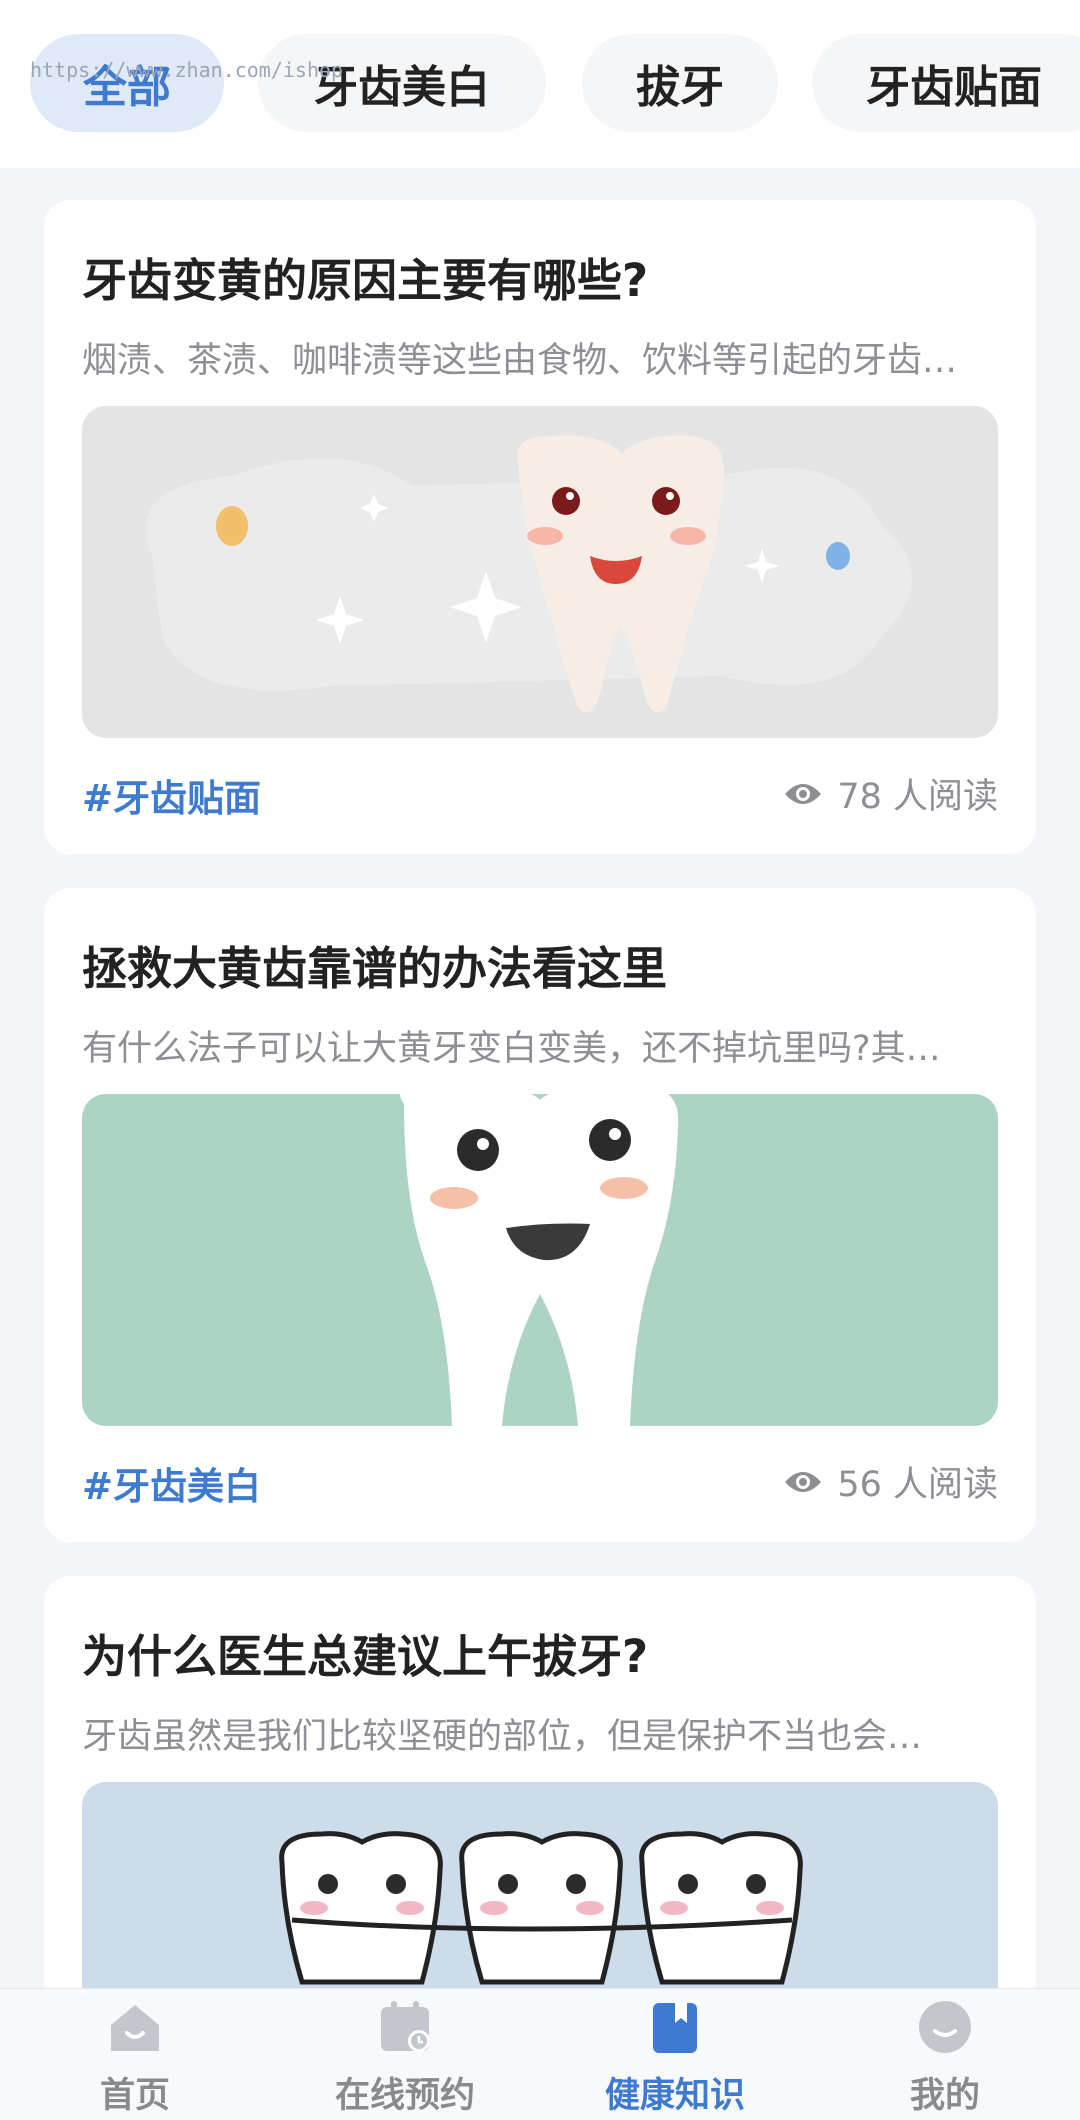 This screenshot has width=1080, height=2120. What do you see at coordinates (944, 2096) in the screenshot?
I see `nav-profile-label: 我的` at bounding box center [944, 2096].